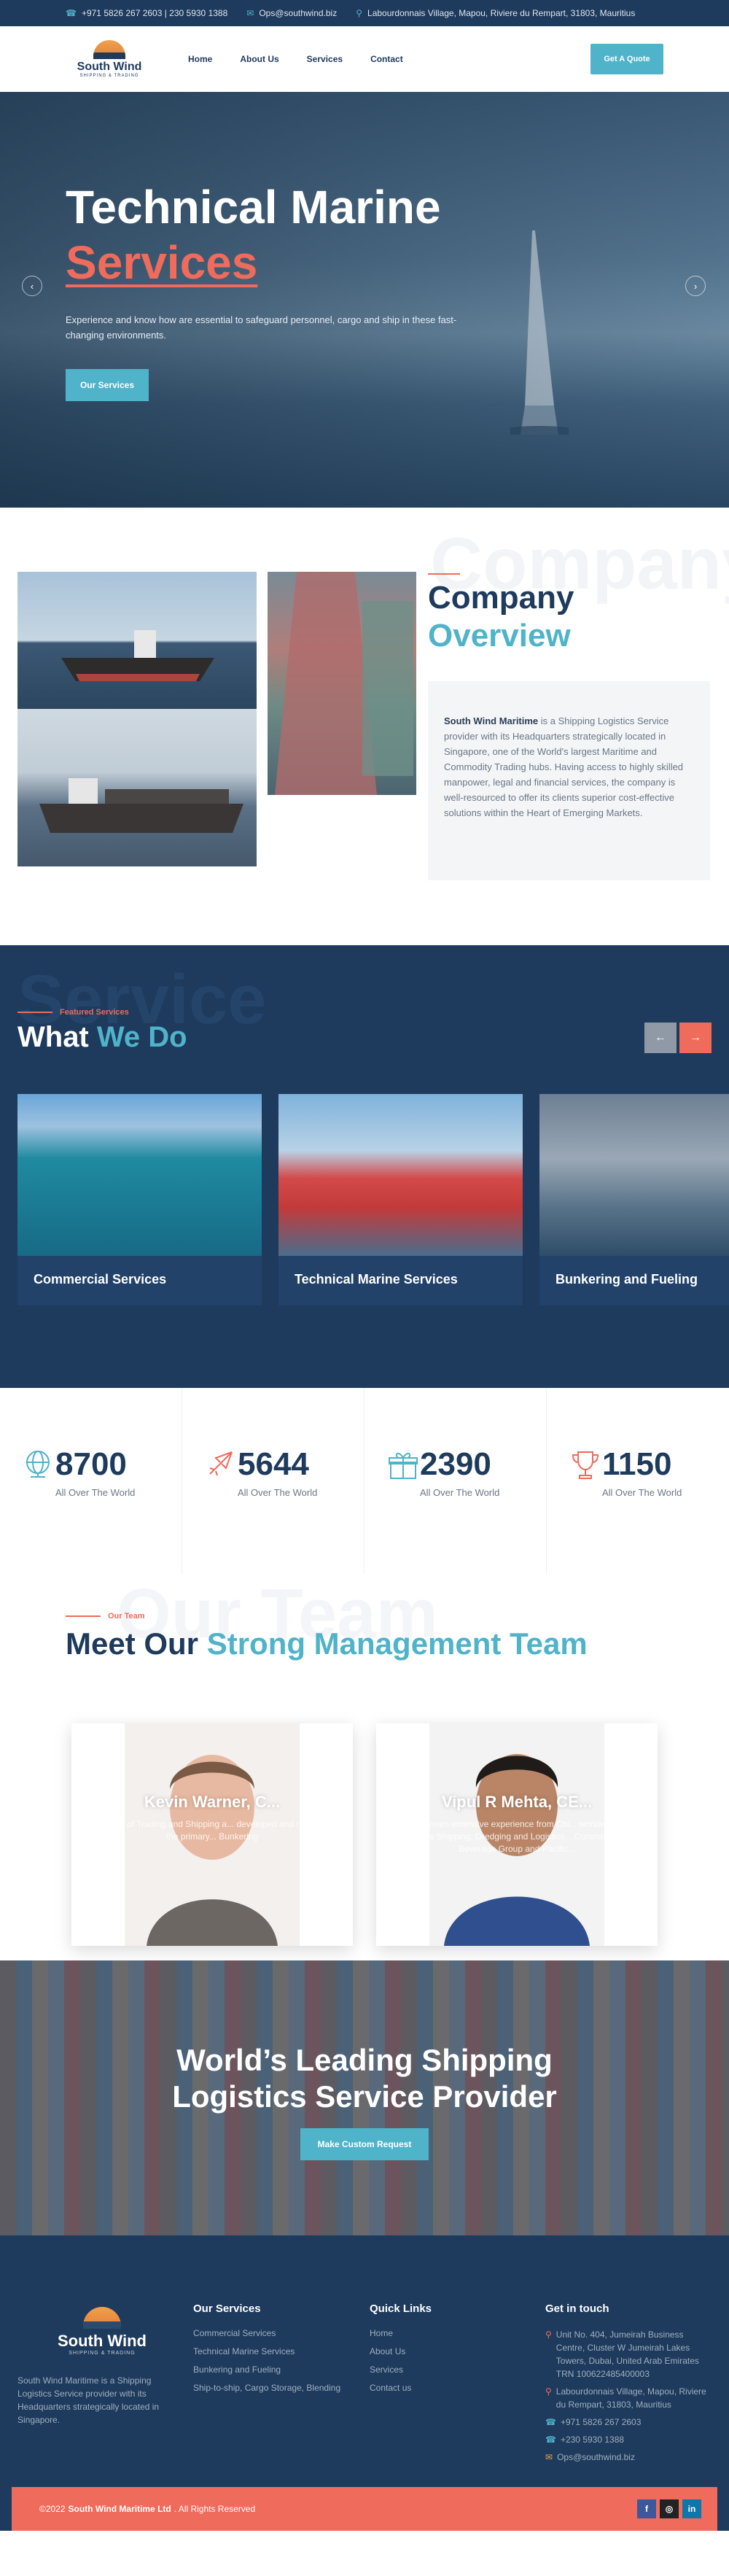 The image size is (729, 2576). Describe the element at coordinates (501, 598) in the screenshot. I see `overview-title-line1: Company` at that location.